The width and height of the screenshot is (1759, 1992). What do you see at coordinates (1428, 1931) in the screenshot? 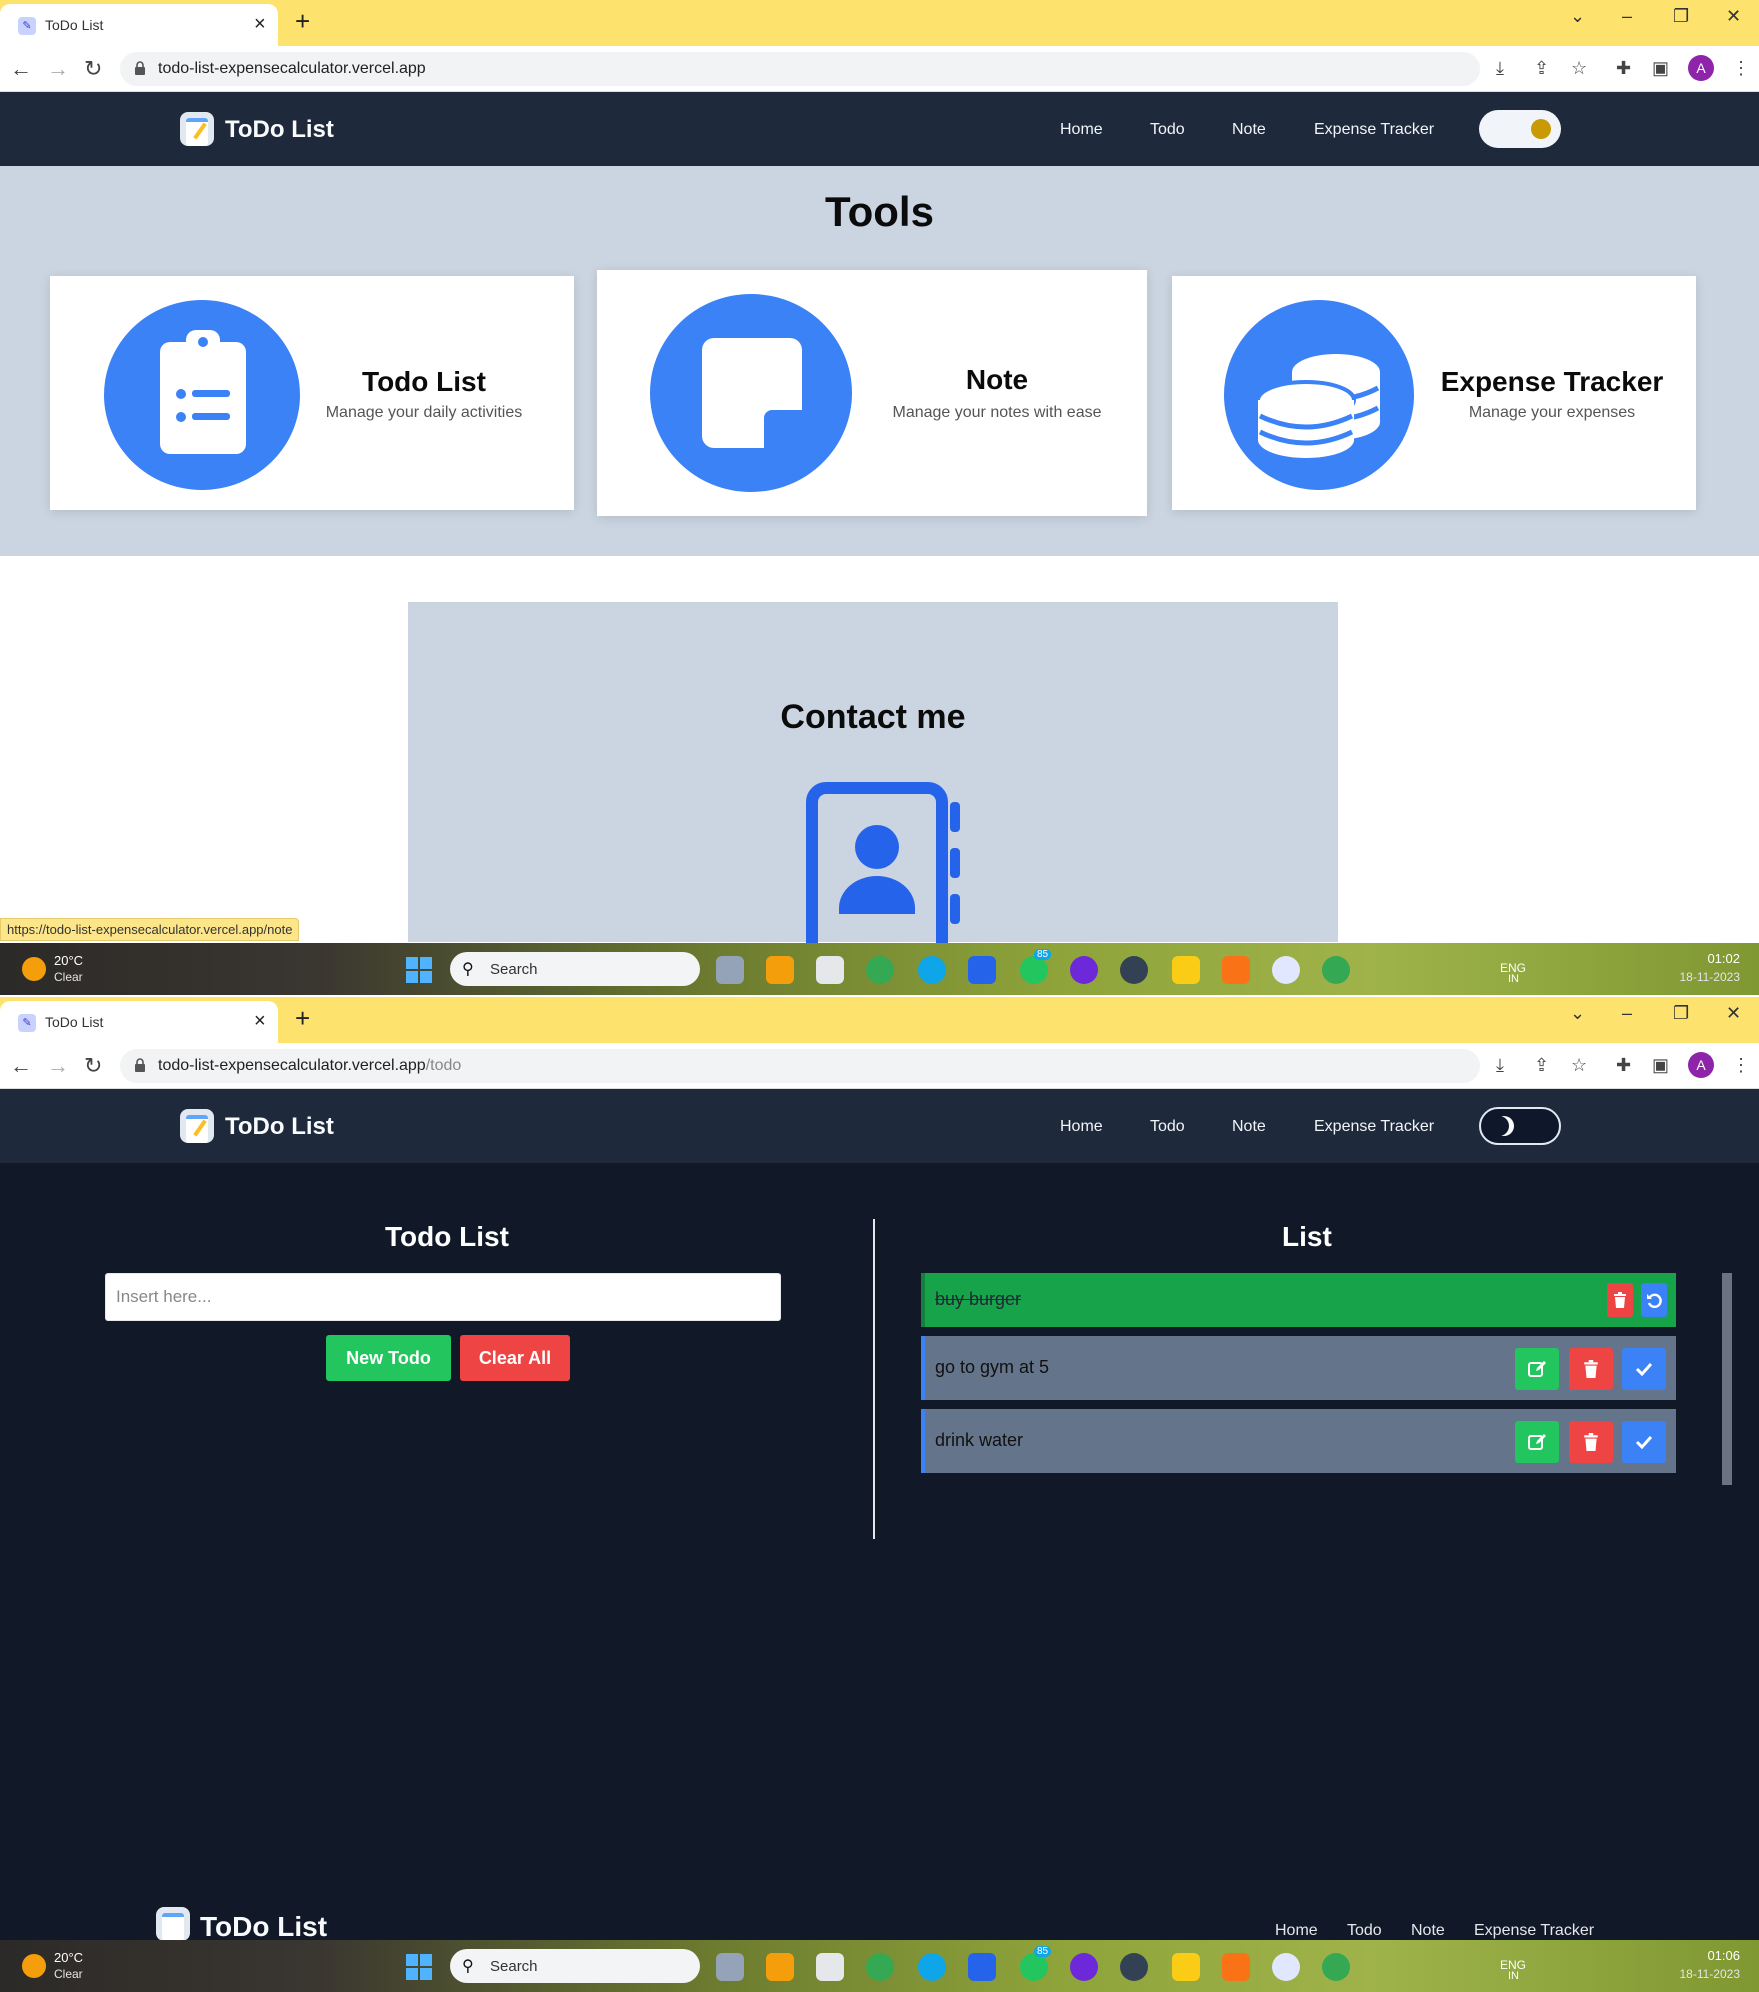
I see `footer-note-link: Note` at bounding box center [1428, 1931].